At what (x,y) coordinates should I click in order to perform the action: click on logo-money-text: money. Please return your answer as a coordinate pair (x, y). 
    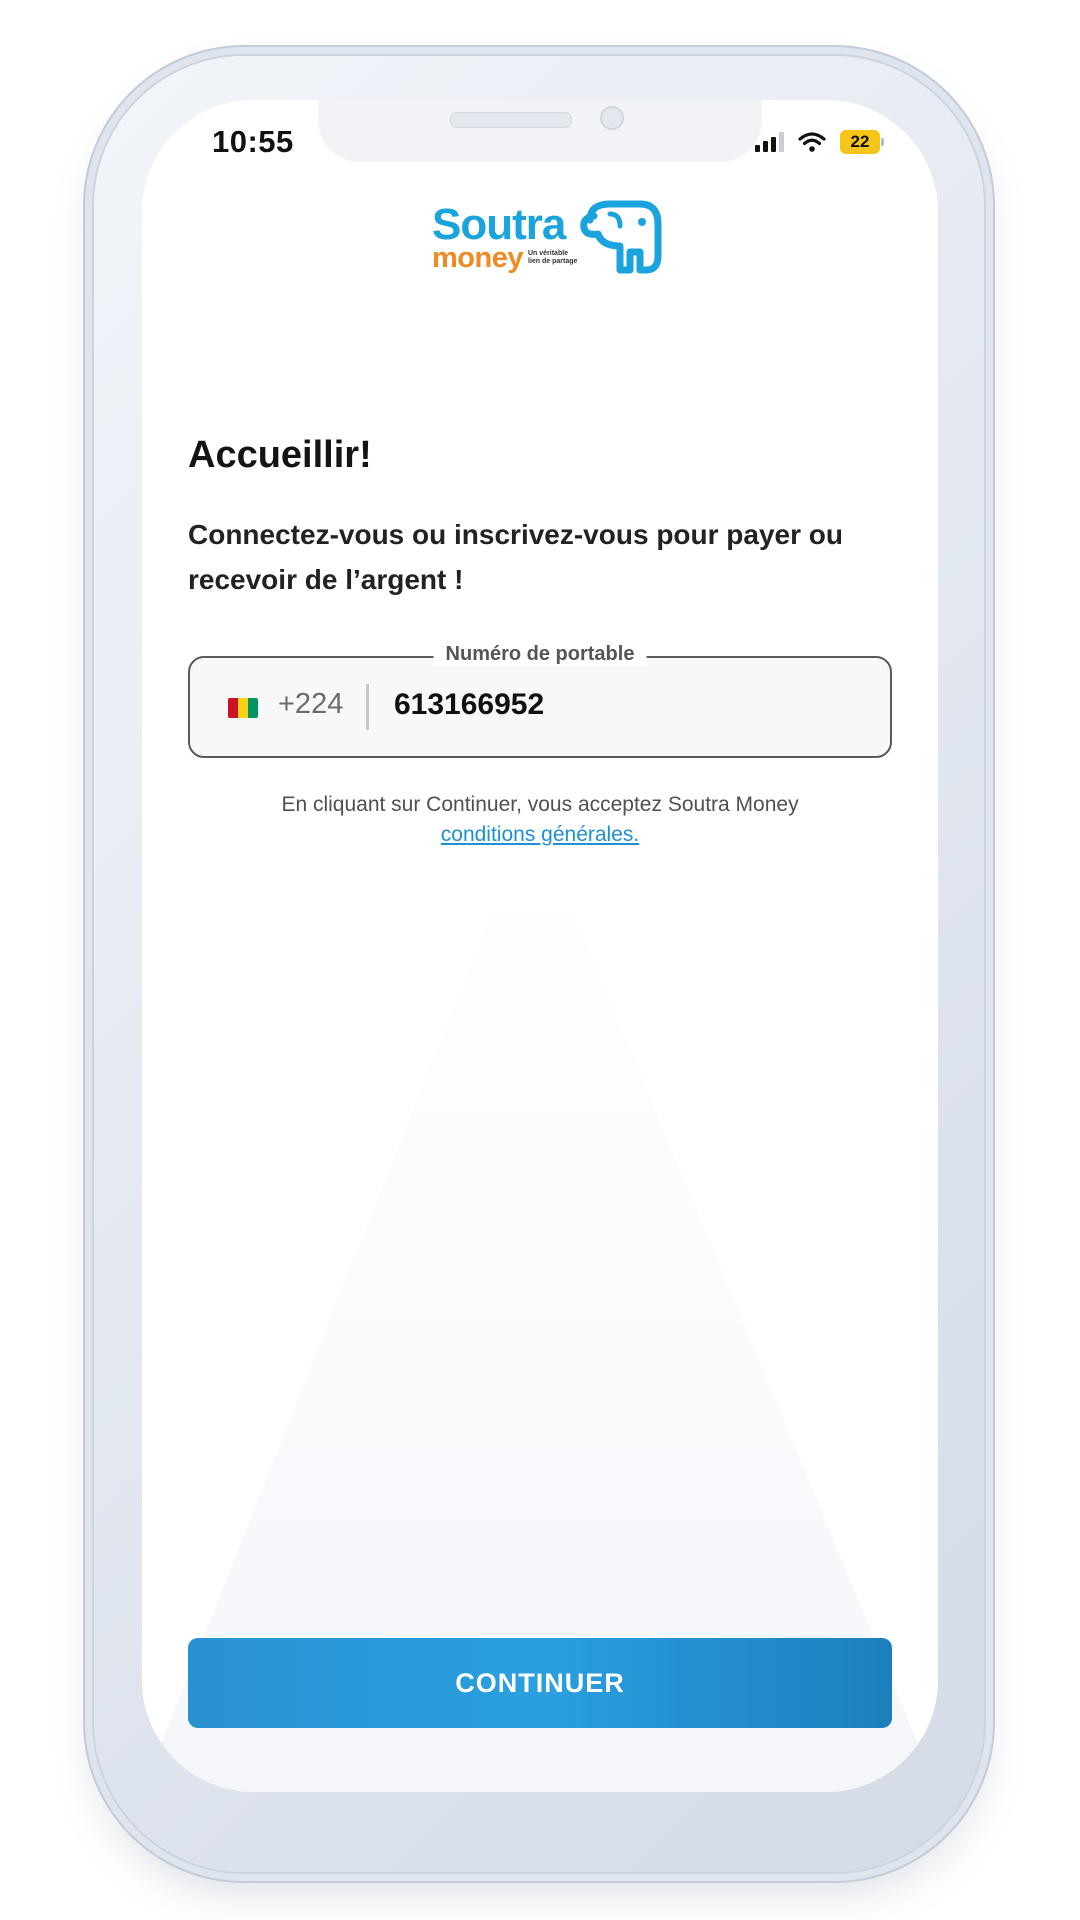
    Looking at the image, I should click on (477, 258).